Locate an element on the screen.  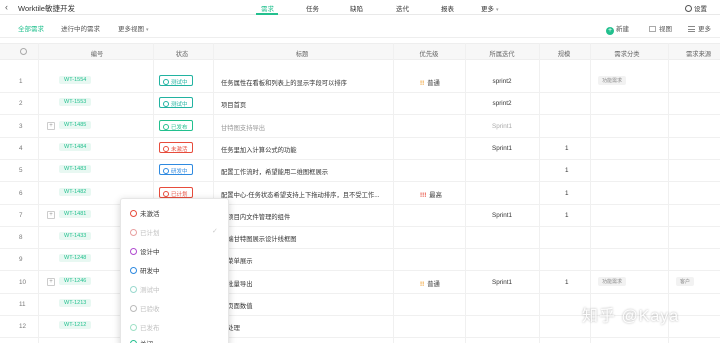
requirement-title: 任务属性在看板和列表上的显示字段可以排序 is located at coordinates (284, 82).